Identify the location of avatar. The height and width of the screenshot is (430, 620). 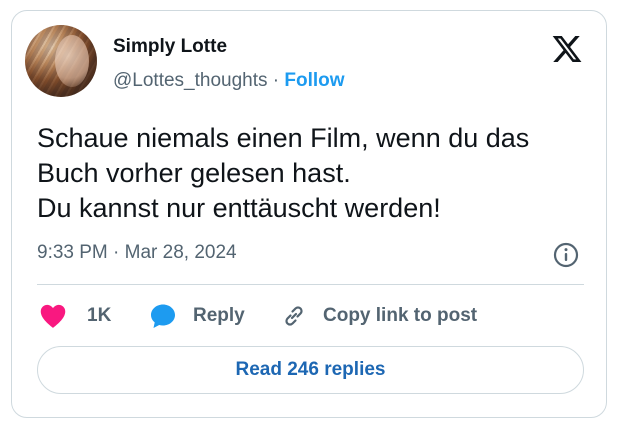
(61, 61).